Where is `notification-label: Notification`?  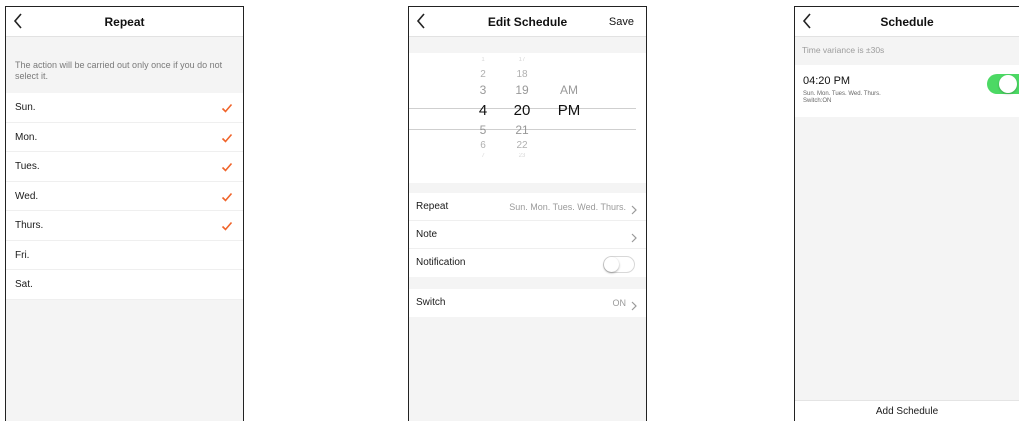 notification-label: Notification is located at coordinates (441, 262).